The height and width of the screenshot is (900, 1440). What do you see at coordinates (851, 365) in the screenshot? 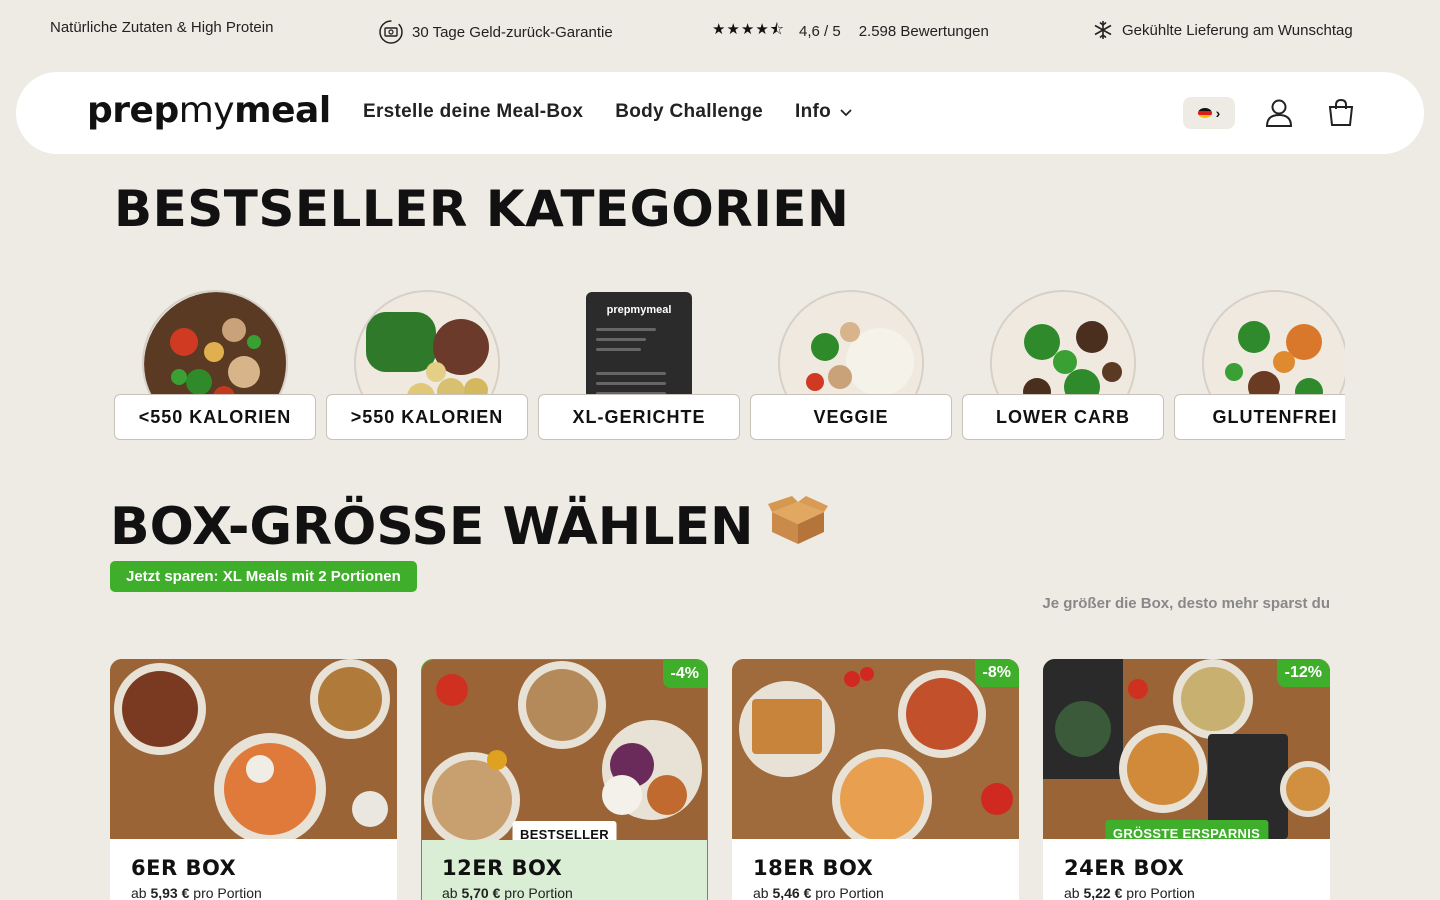
I see `category-veggie: VEGGIE` at bounding box center [851, 365].